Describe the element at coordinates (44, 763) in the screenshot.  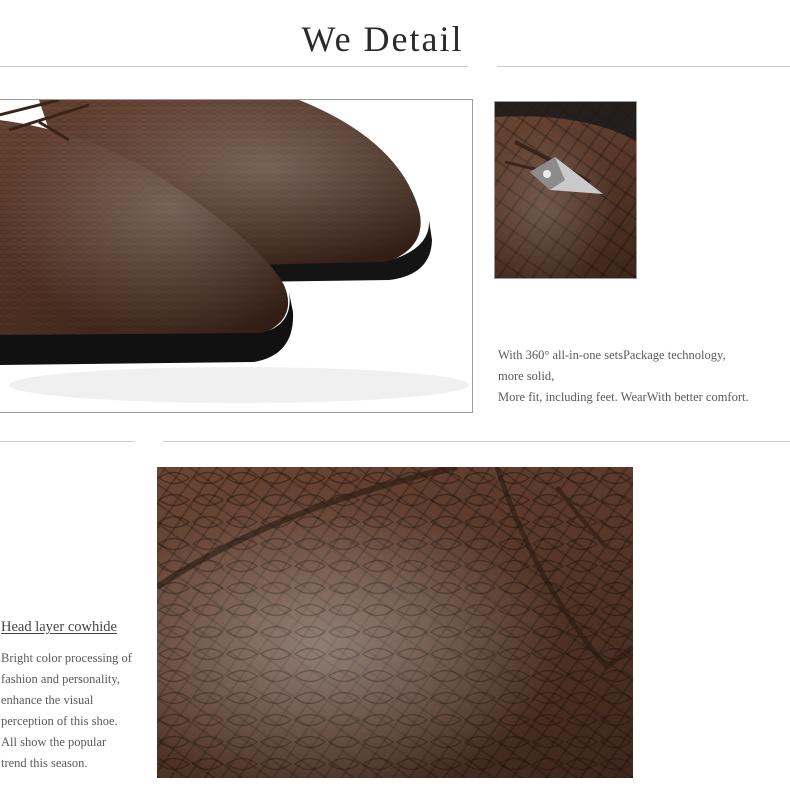
I see `detail-text-line: trend this season.` at that location.